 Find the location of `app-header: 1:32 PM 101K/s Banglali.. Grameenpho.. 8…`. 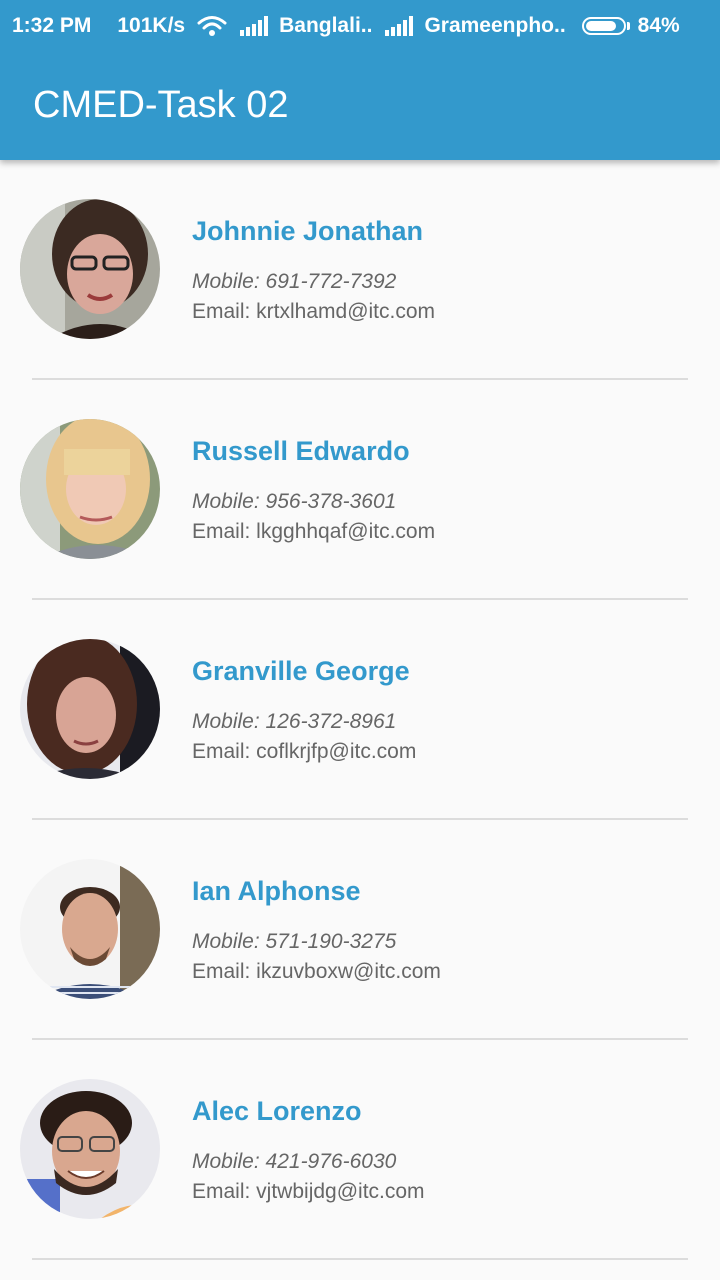

app-header: 1:32 PM 101K/s Banglali.. Grameenpho.. 8… is located at coordinates (360, 80).